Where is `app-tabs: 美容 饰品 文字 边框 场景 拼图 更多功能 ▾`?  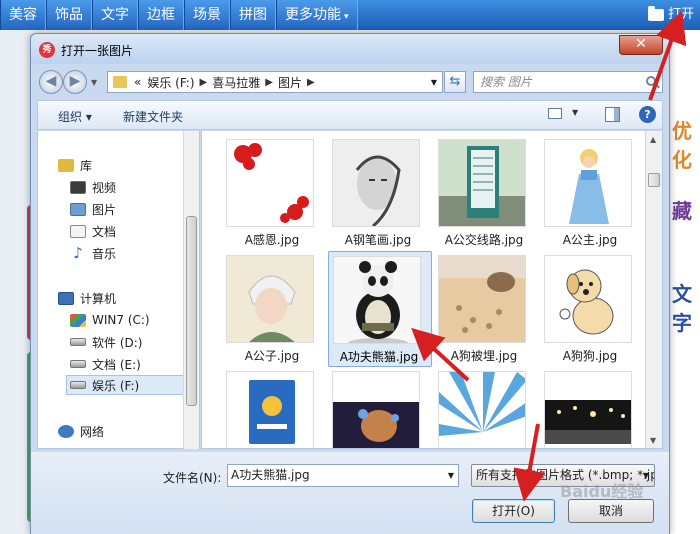 app-tabs: 美容 饰品 文字 边框 场景 拼图 更多功能 ▾ is located at coordinates (179, 15).